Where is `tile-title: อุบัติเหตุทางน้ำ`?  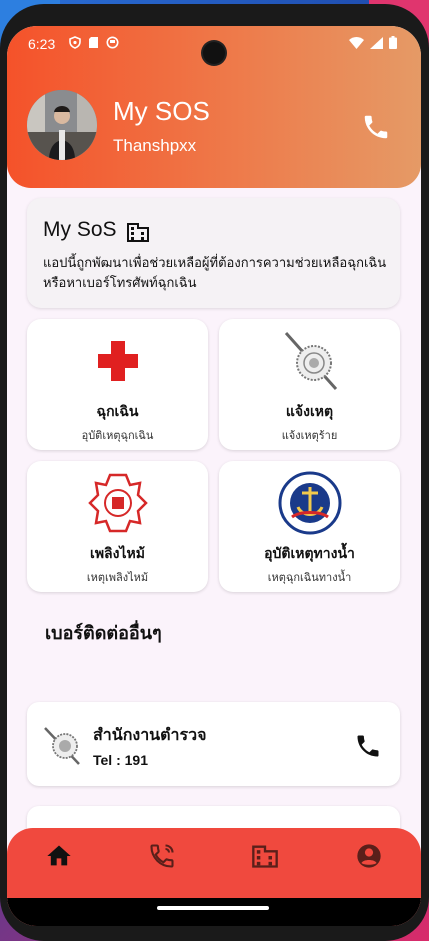
tile-title: อุบัติเหตุทางน้ำ is located at coordinates (309, 554).